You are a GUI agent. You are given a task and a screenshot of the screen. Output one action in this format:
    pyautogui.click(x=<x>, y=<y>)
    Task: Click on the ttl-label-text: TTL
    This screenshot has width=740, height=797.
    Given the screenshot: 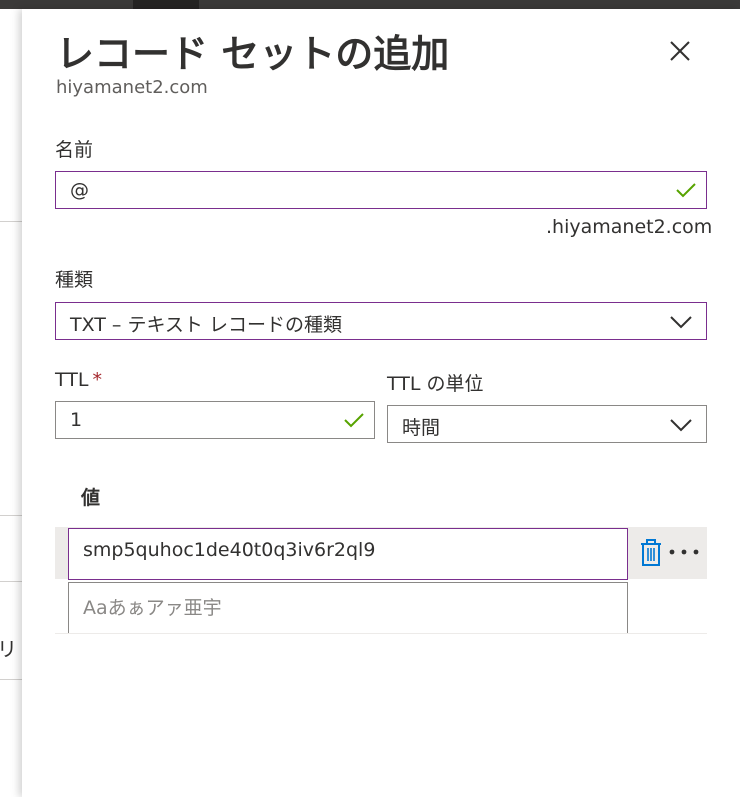 What is the action you would take?
    pyautogui.click(x=72, y=380)
    